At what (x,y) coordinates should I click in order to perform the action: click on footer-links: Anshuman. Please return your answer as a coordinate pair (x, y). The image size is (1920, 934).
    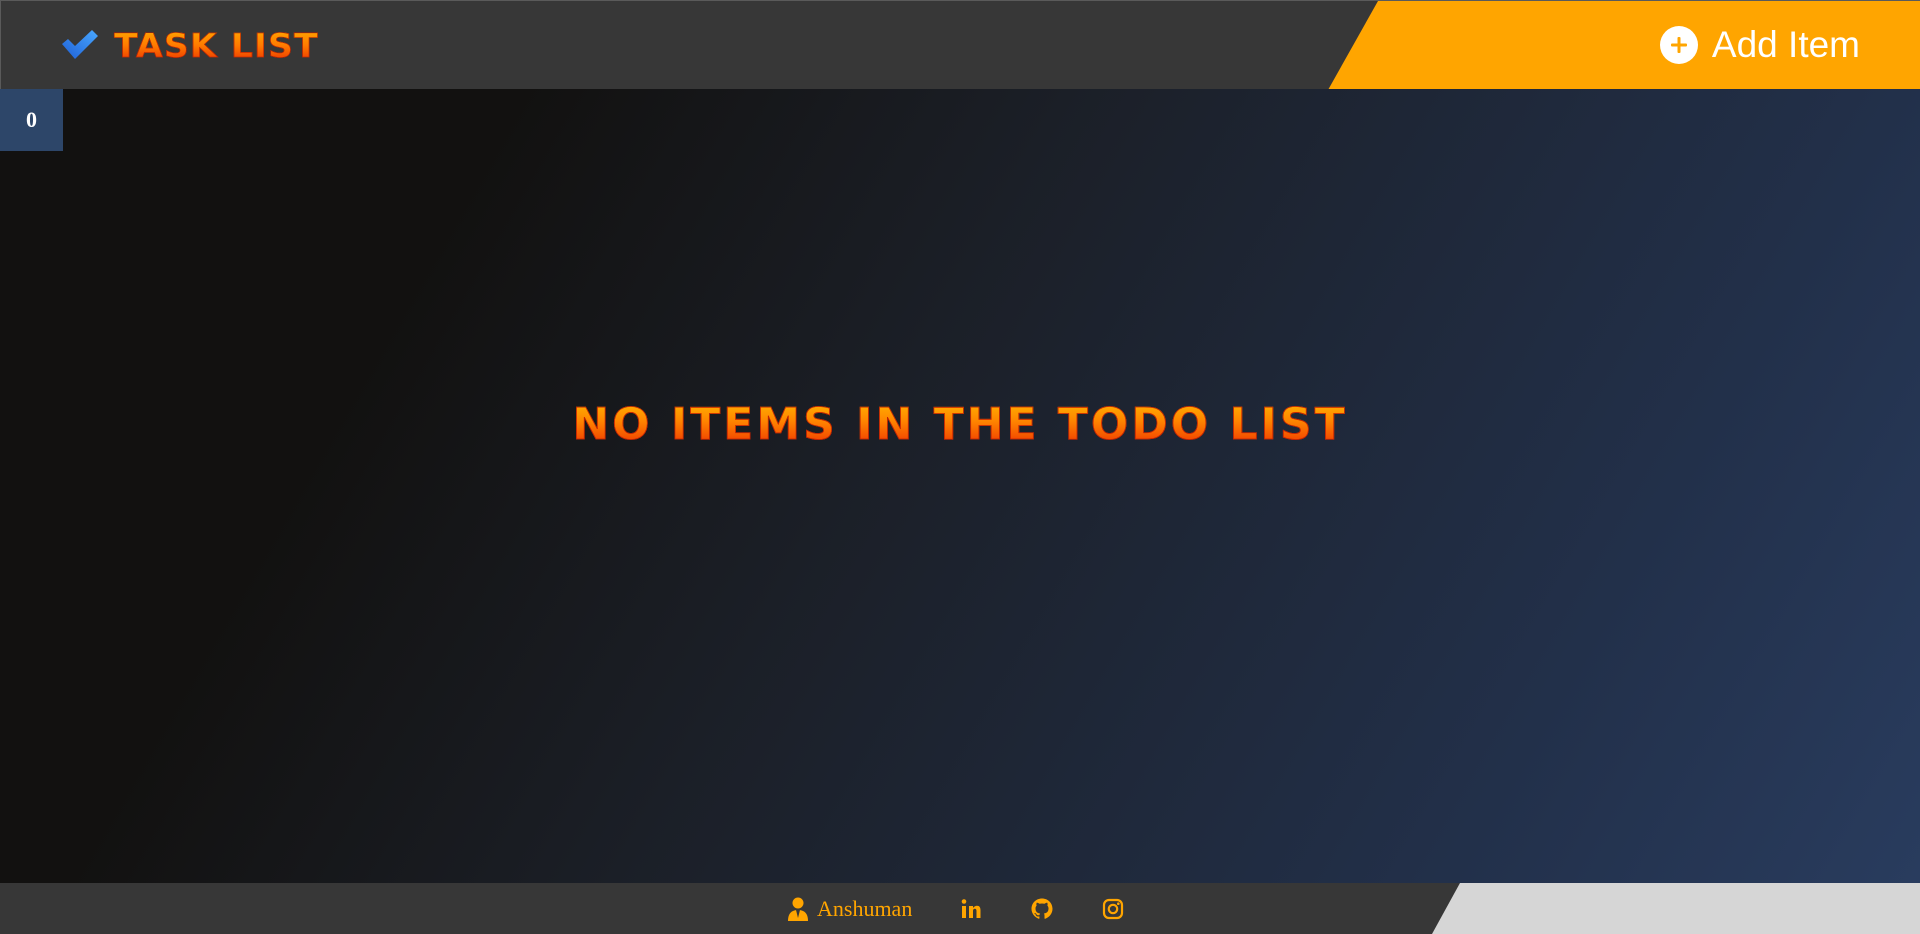
    Looking at the image, I should click on (956, 909).